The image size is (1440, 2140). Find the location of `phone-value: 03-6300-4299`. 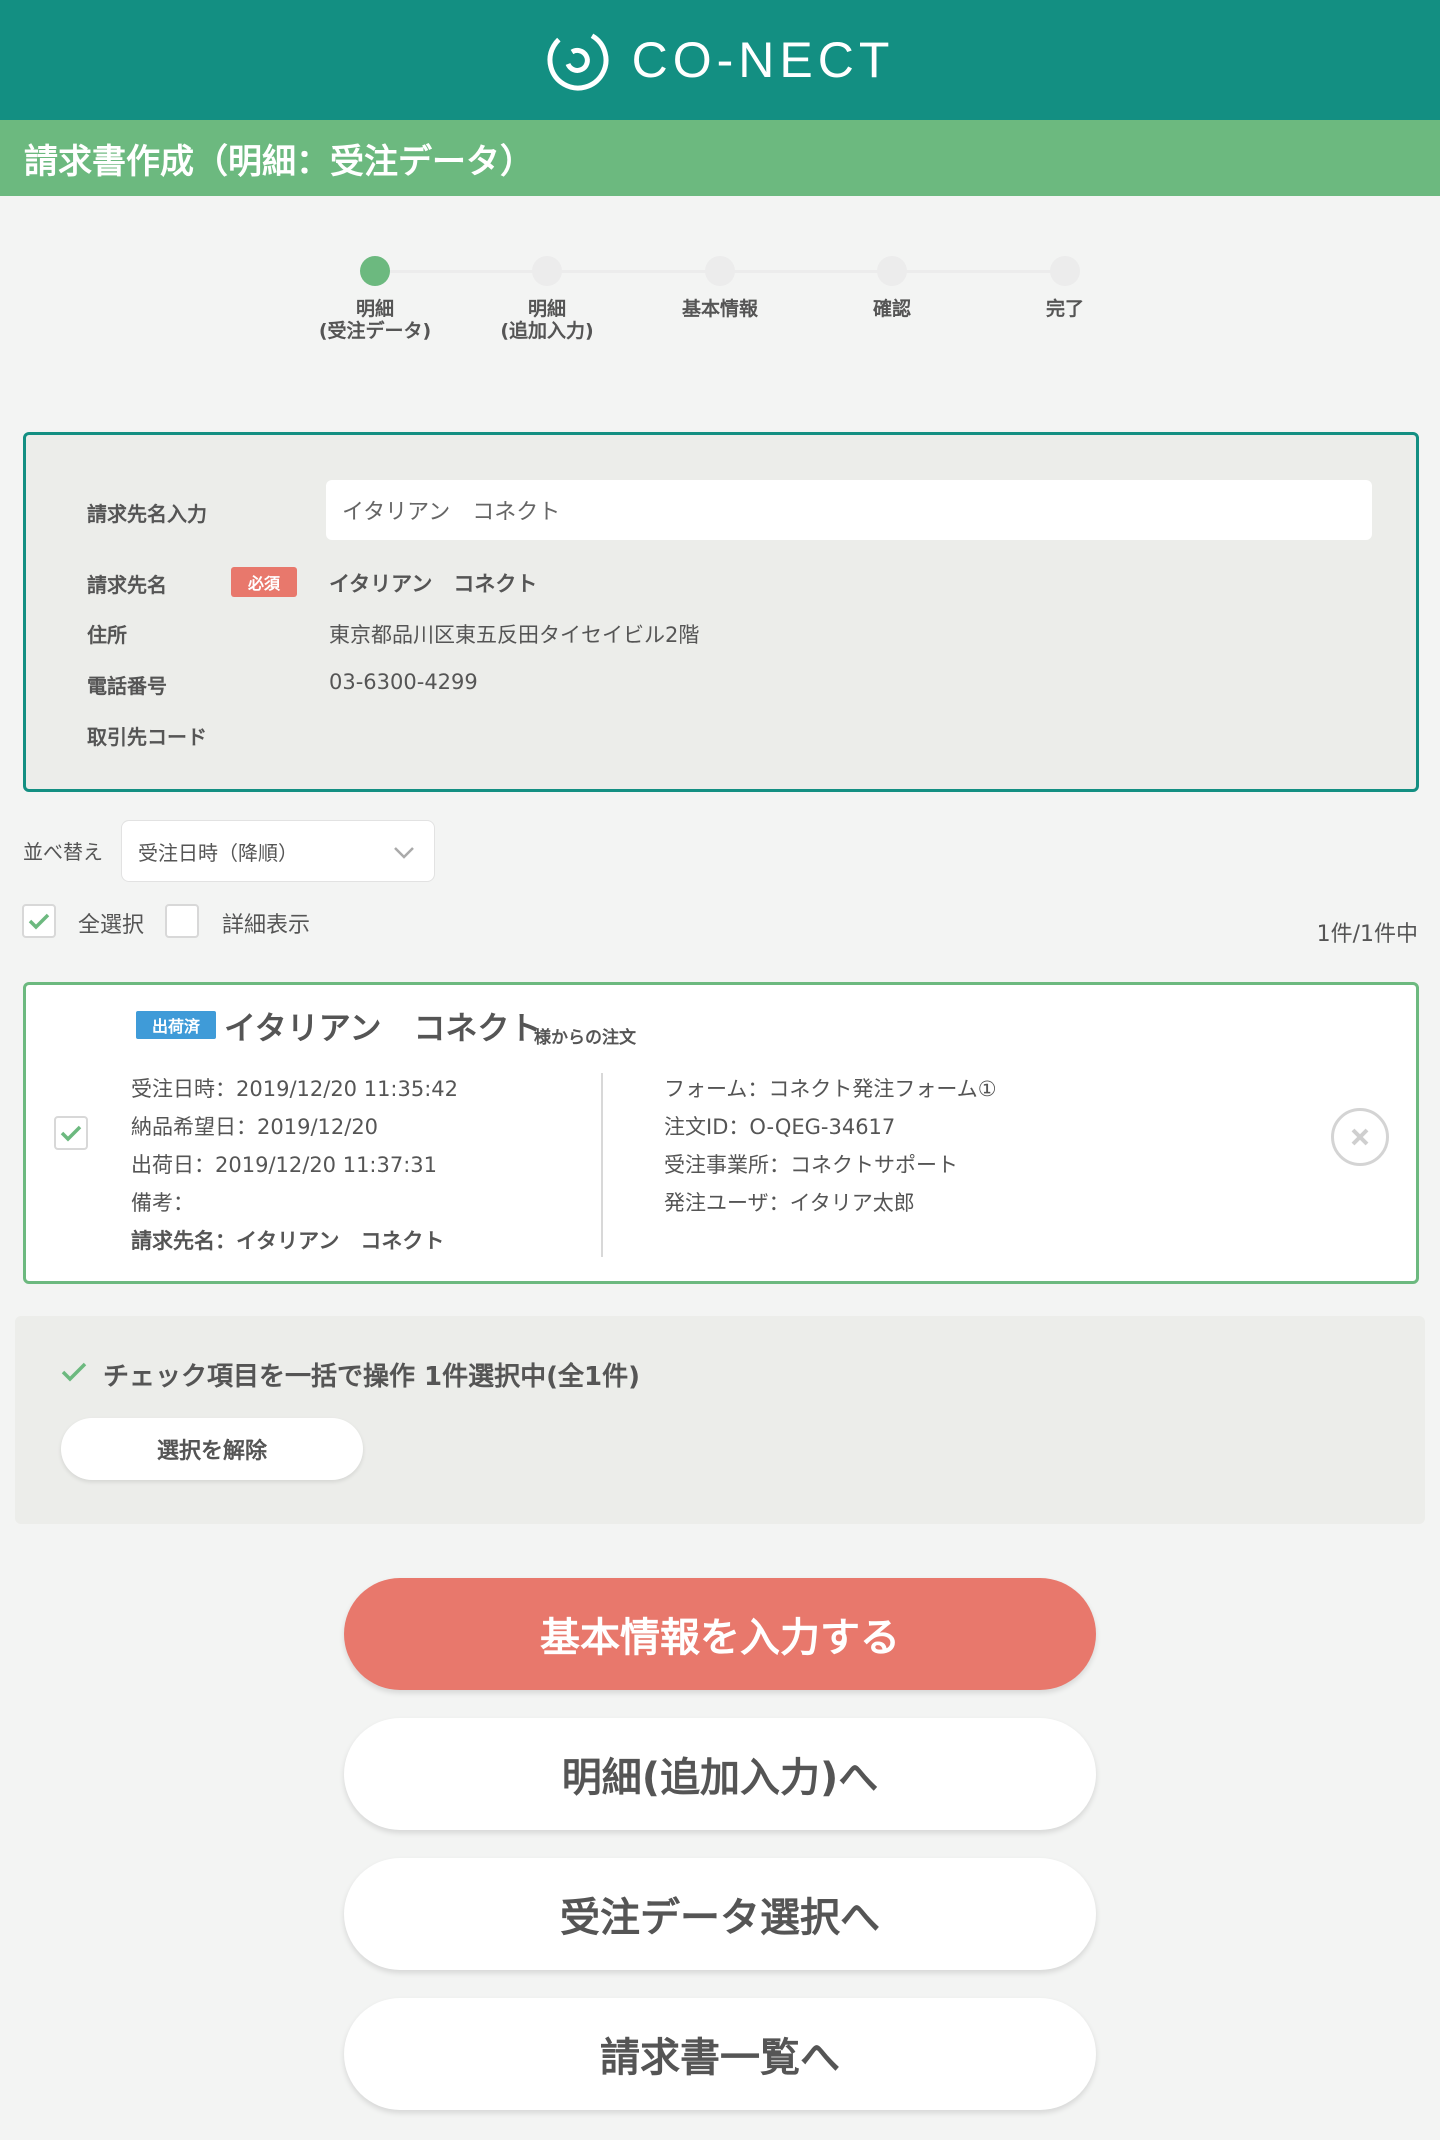

phone-value: 03-6300-4299 is located at coordinates (403, 682).